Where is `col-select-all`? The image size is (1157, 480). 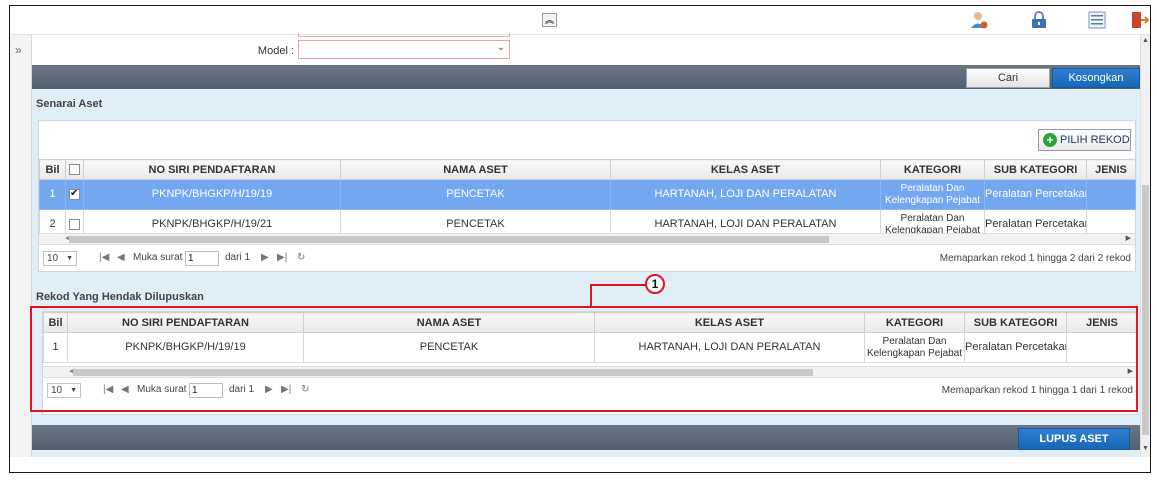 col-select-all is located at coordinates (74, 169).